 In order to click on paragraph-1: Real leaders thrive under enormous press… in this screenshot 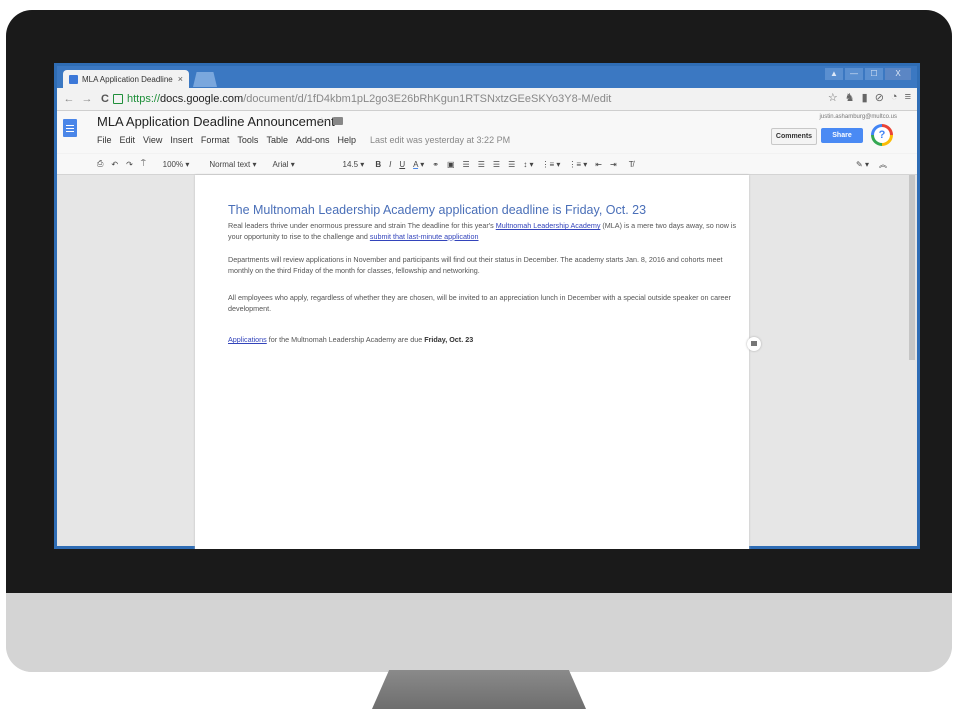, I will do `click(482, 231)`.